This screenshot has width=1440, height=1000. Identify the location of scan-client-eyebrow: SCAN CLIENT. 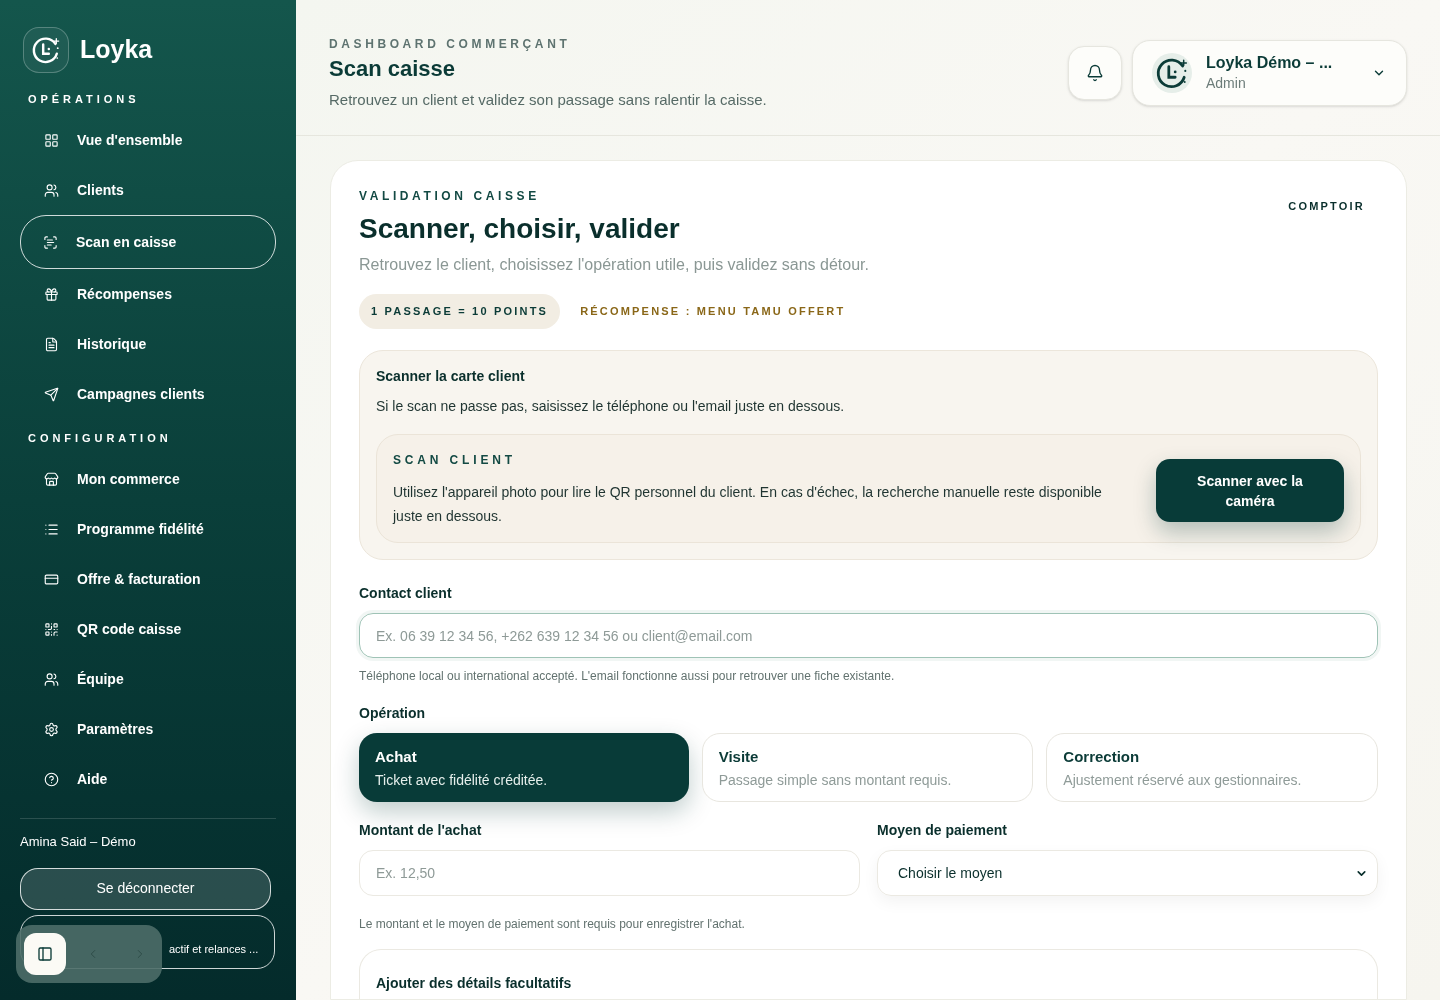
(455, 460).